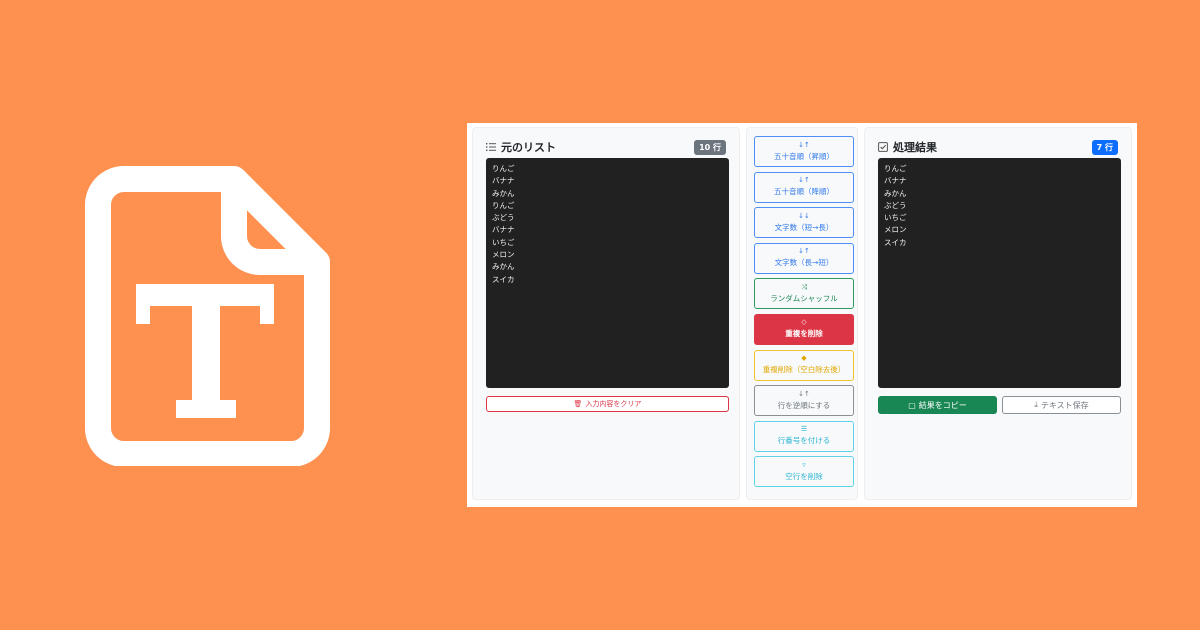 The height and width of the screenshot is (630, 1200). I want to click on action-button-1: ↓↑ 五十音順（降順）, so click(804, 187).